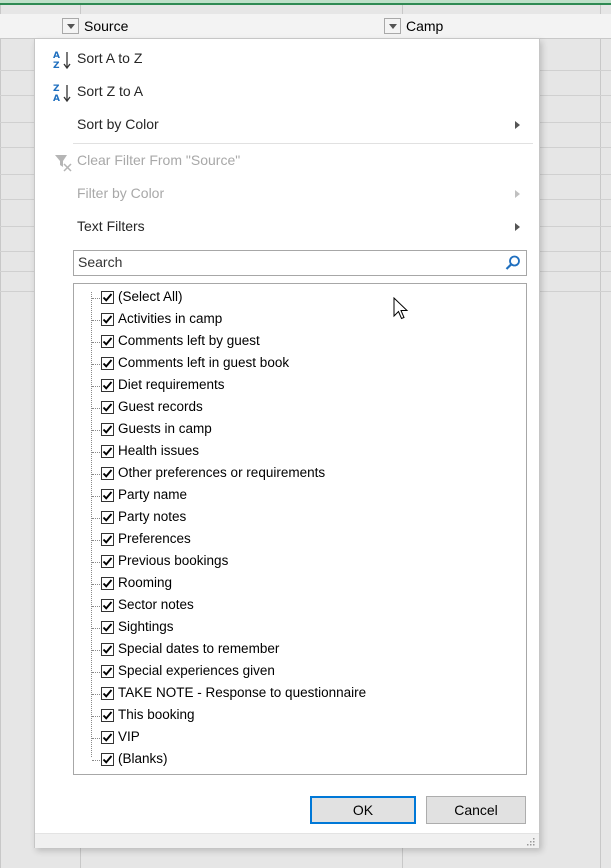  What do you see at coordinates (299, 695) in the screenshot?
I see `filter-value-item: TAKE NOTE - Response to questionnaire` at bounding box center [299, 695].